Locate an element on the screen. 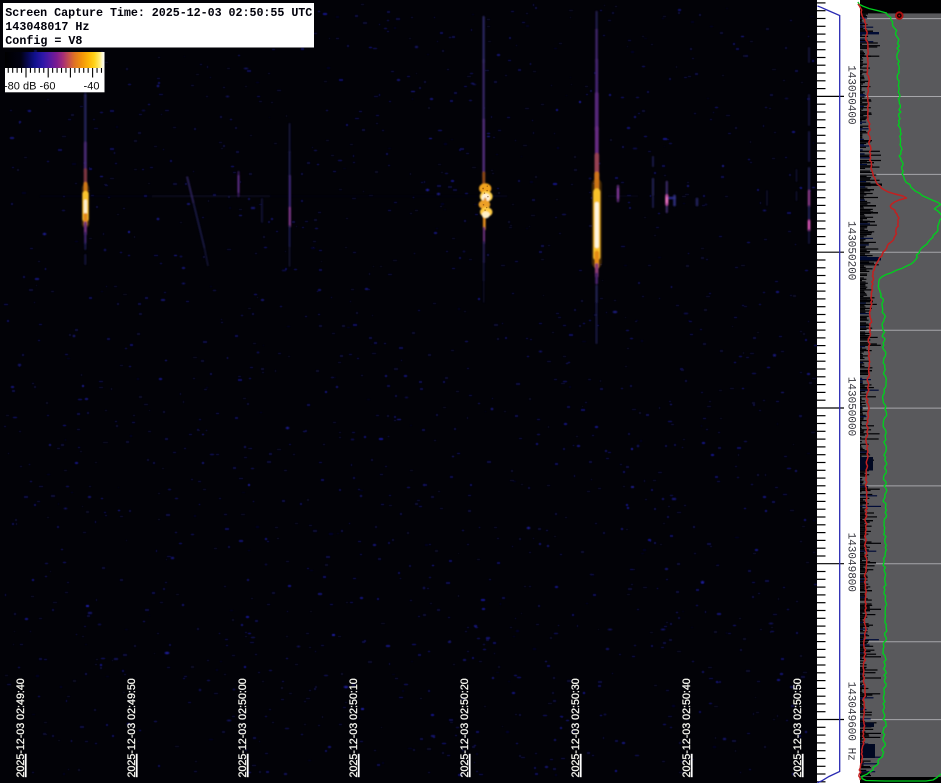 The width and height of the screenshot is (941, 783). svg-text: 143049600 Hz is located at coordinates (850, 721).